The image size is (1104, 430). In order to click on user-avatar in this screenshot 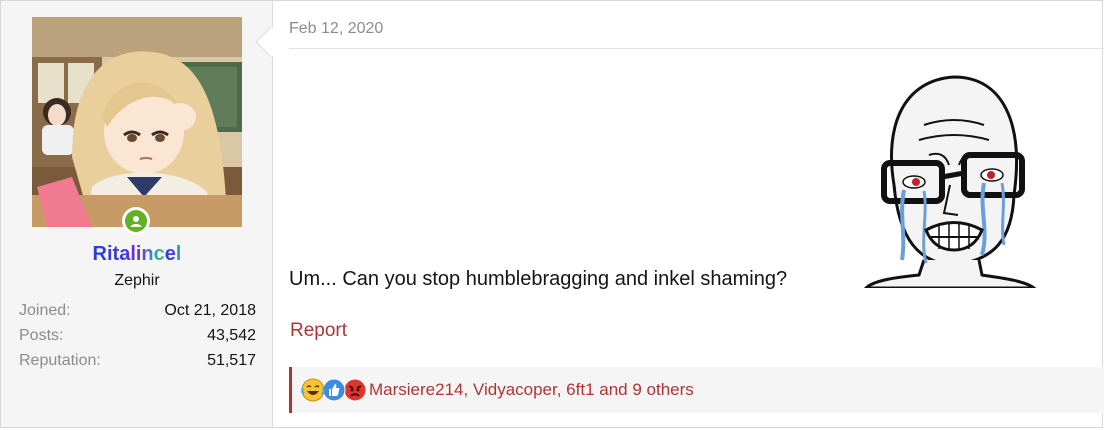, I will do `click(137, 122)`.